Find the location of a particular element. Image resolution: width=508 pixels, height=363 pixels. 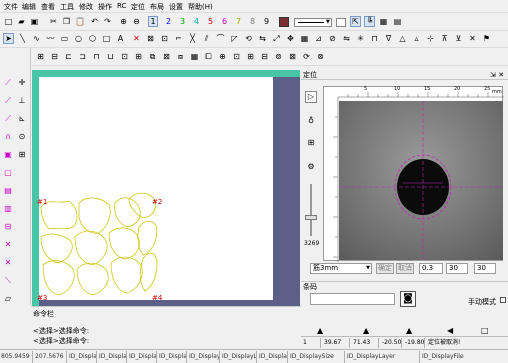

polar-icon: ▤ is located at coordinates (397, 21).